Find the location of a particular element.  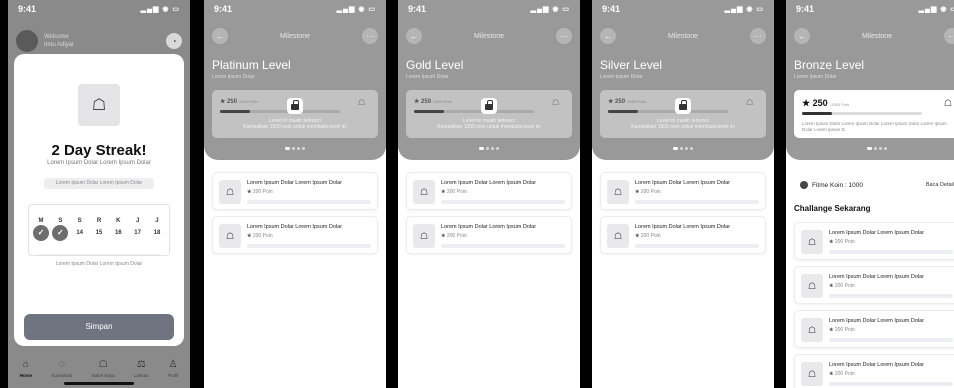

status-time: 9:41 is located at coordinates (27, 9).